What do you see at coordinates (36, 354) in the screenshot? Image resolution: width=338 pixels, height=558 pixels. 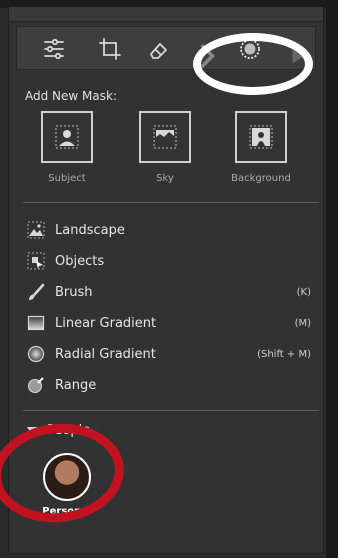 I see `radial-gradient-icon` at bounding box center [36, 354].